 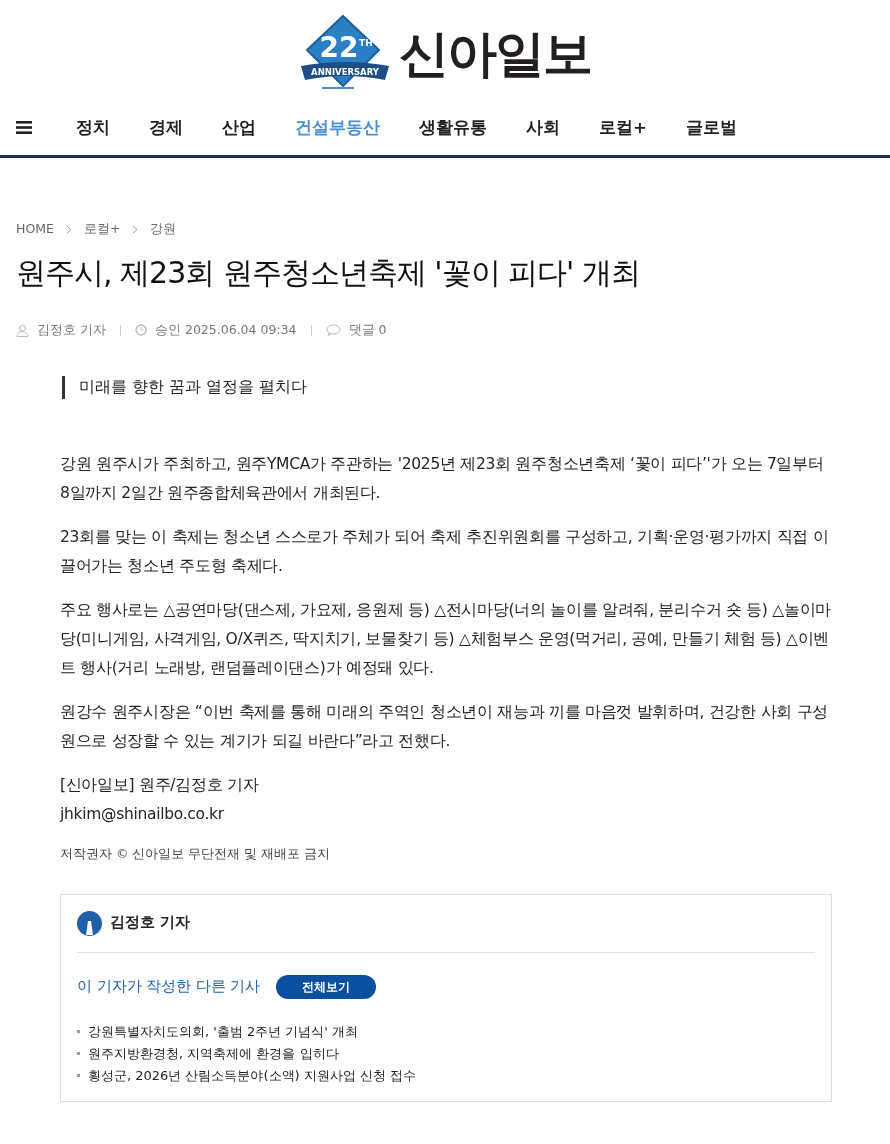 I want to click on menu-icon, so click(x=24, y=127).